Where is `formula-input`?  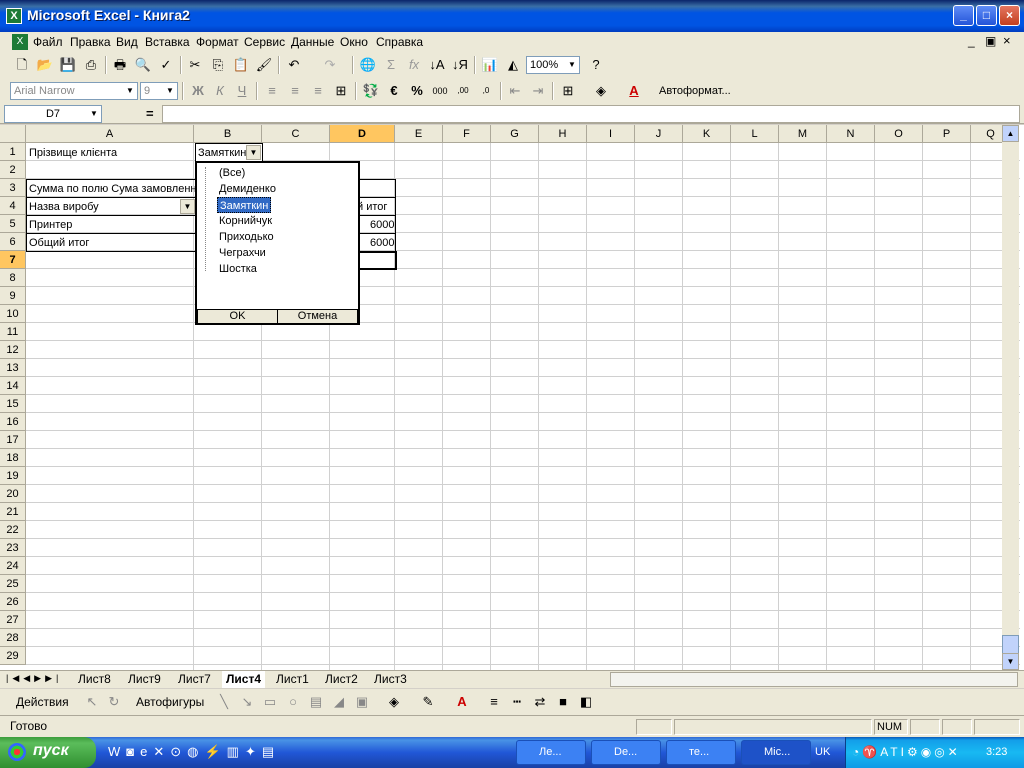
formula-input is located at coordinates (591, 114).